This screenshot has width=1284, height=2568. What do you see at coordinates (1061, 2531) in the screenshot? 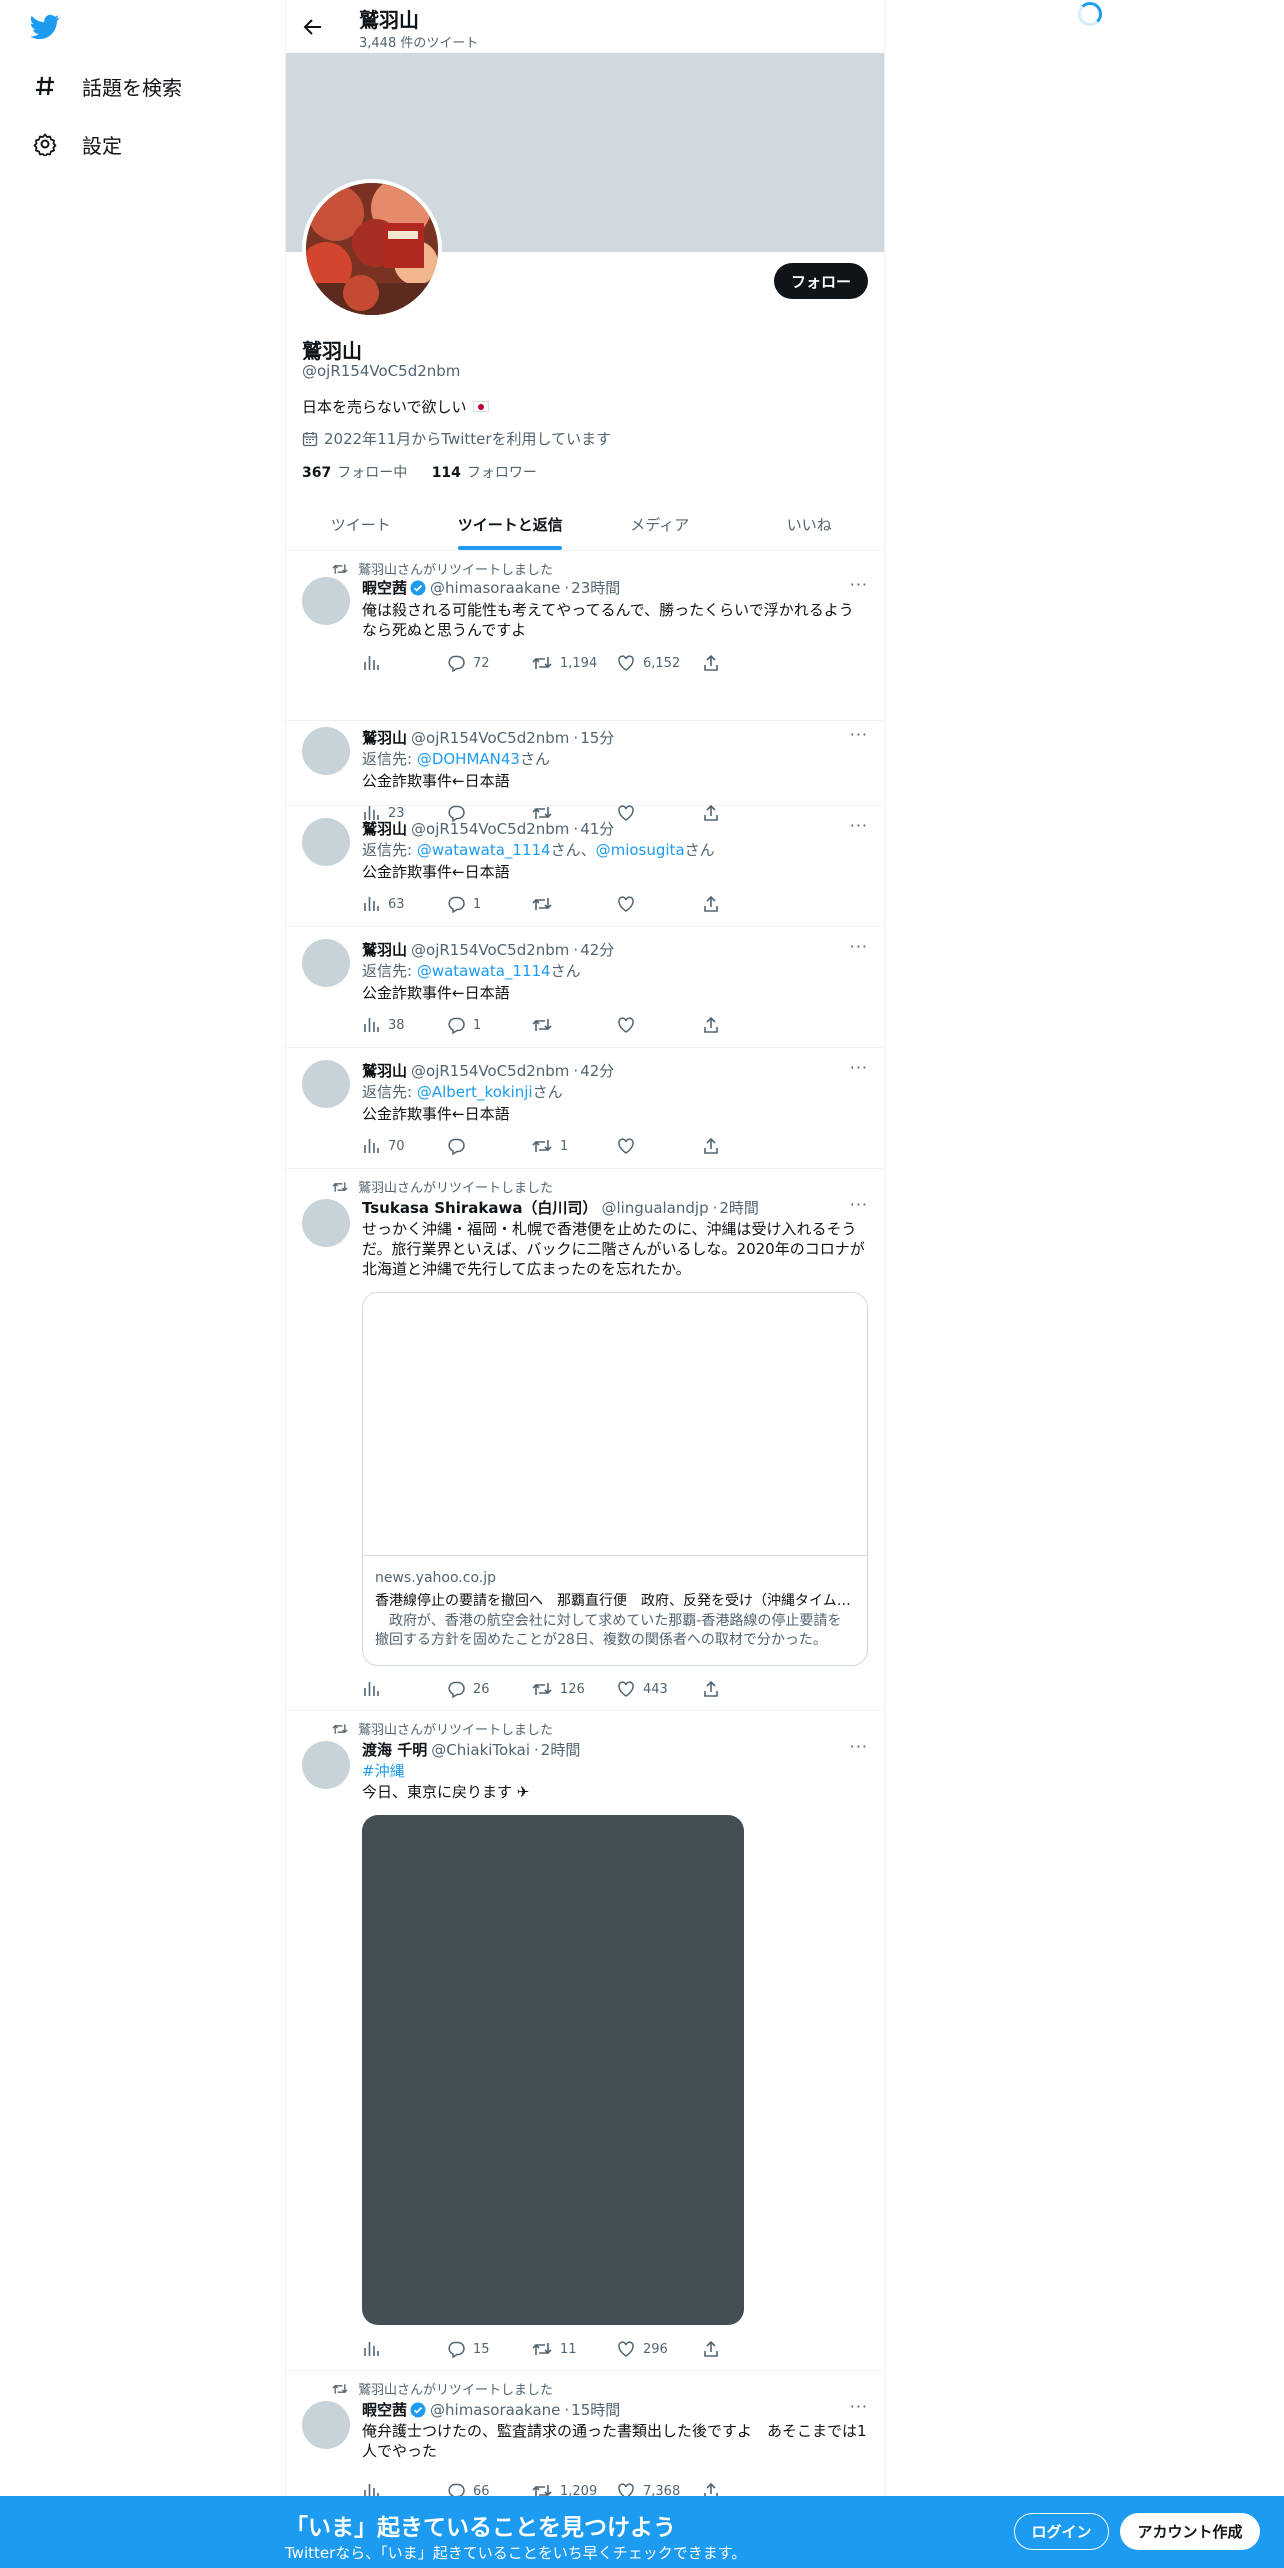
I see `login-button: ログイン` at bounding box center [1061, 2531].